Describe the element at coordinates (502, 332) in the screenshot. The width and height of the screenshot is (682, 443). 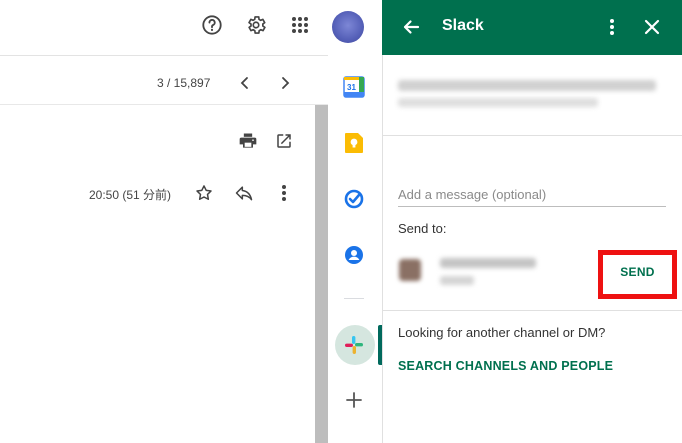
I see `looking-text: Looking for another channel or DM?` at that location.